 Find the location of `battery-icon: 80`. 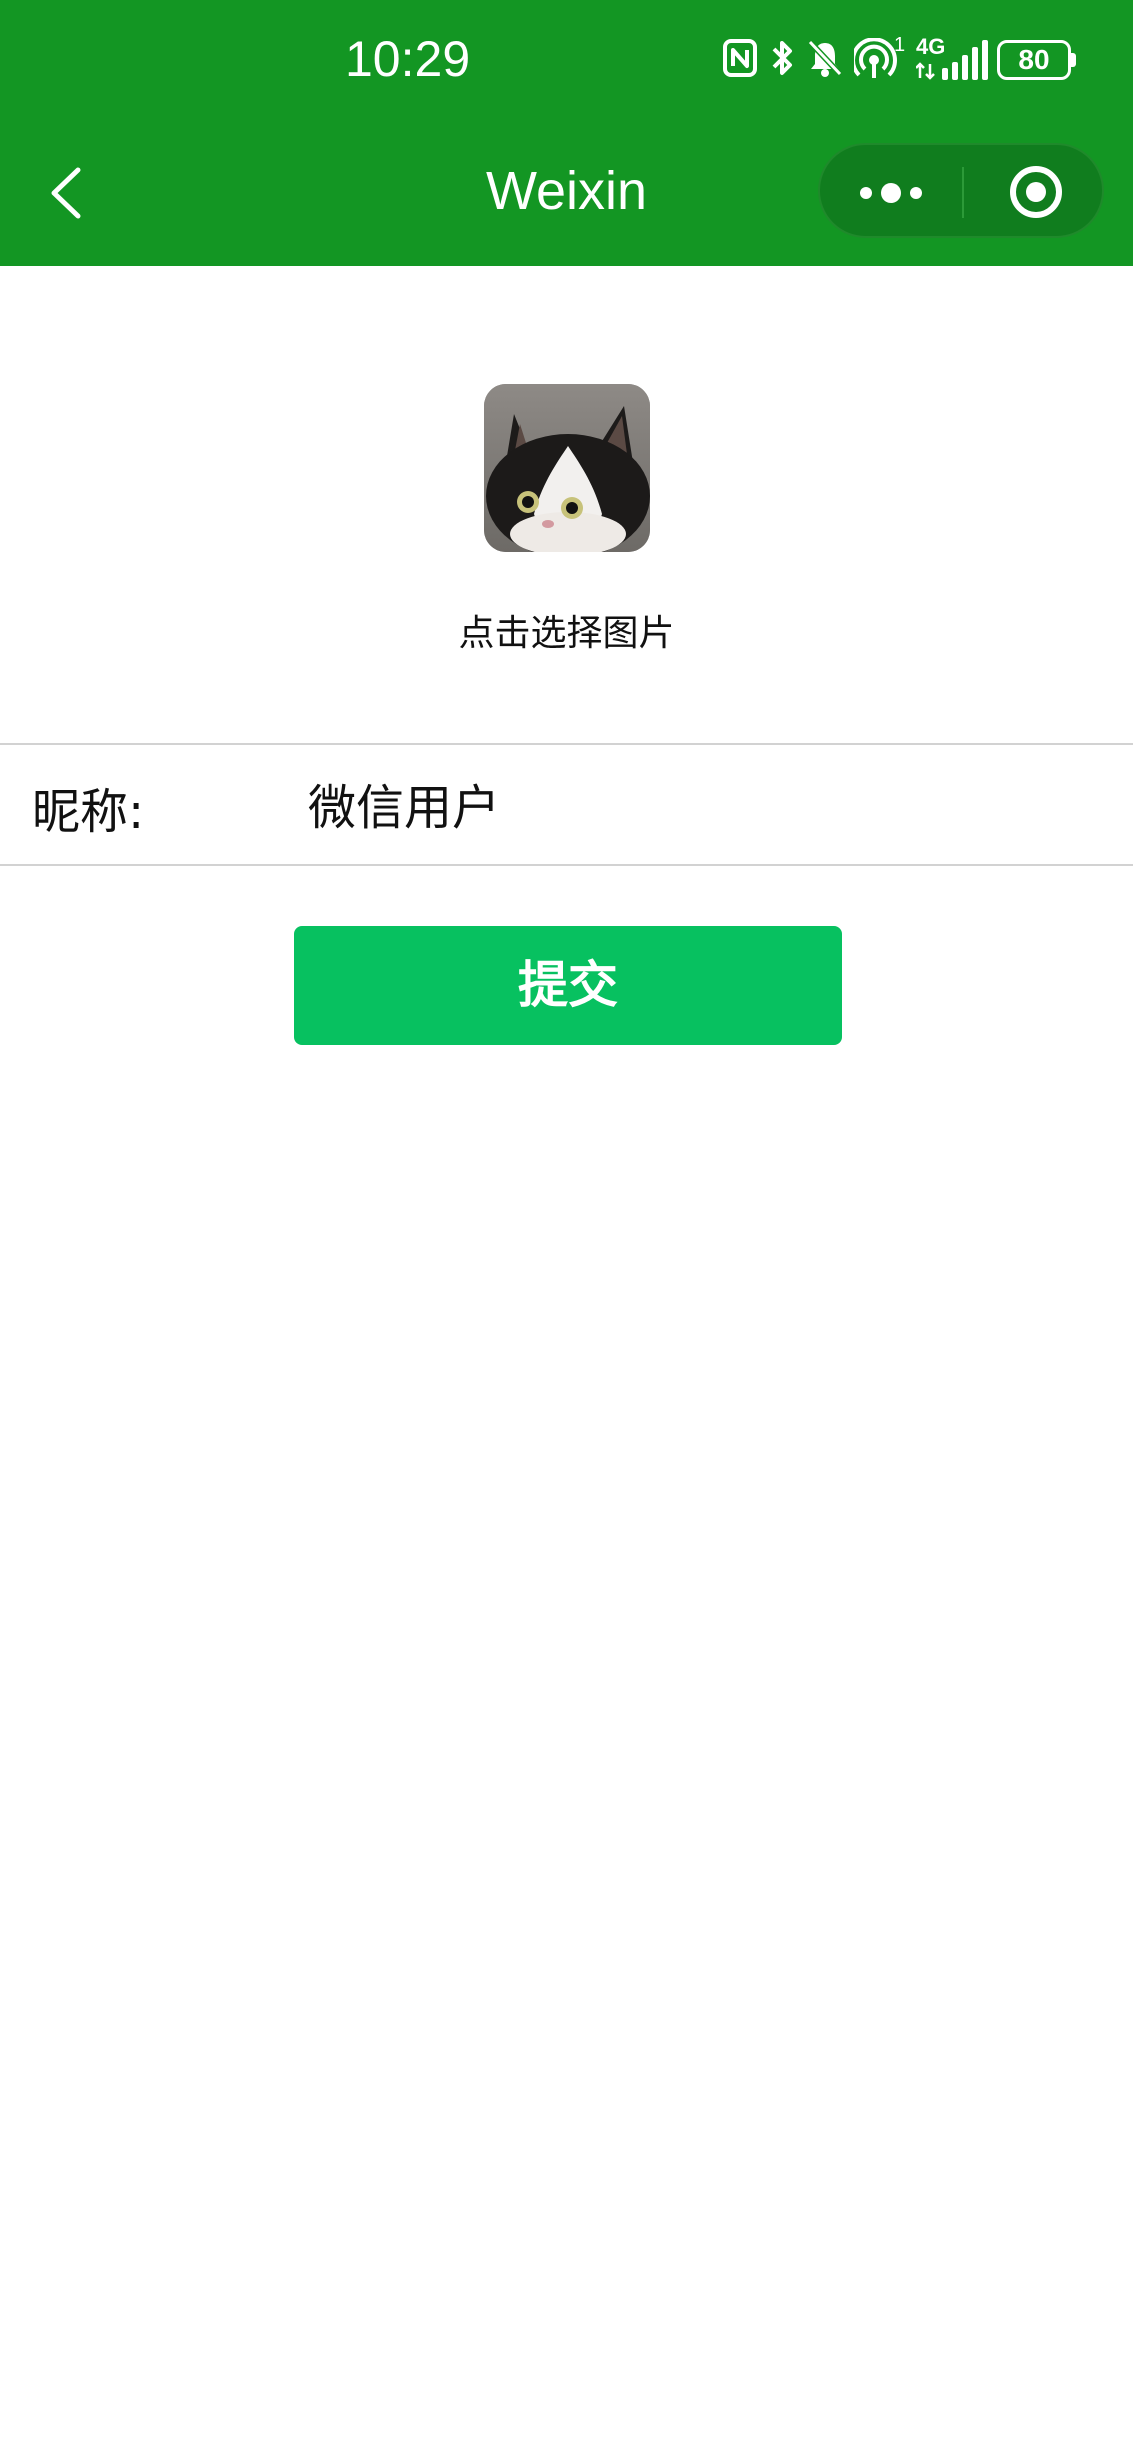

battery-icon: 80 is located at coordinates (1034, 60).